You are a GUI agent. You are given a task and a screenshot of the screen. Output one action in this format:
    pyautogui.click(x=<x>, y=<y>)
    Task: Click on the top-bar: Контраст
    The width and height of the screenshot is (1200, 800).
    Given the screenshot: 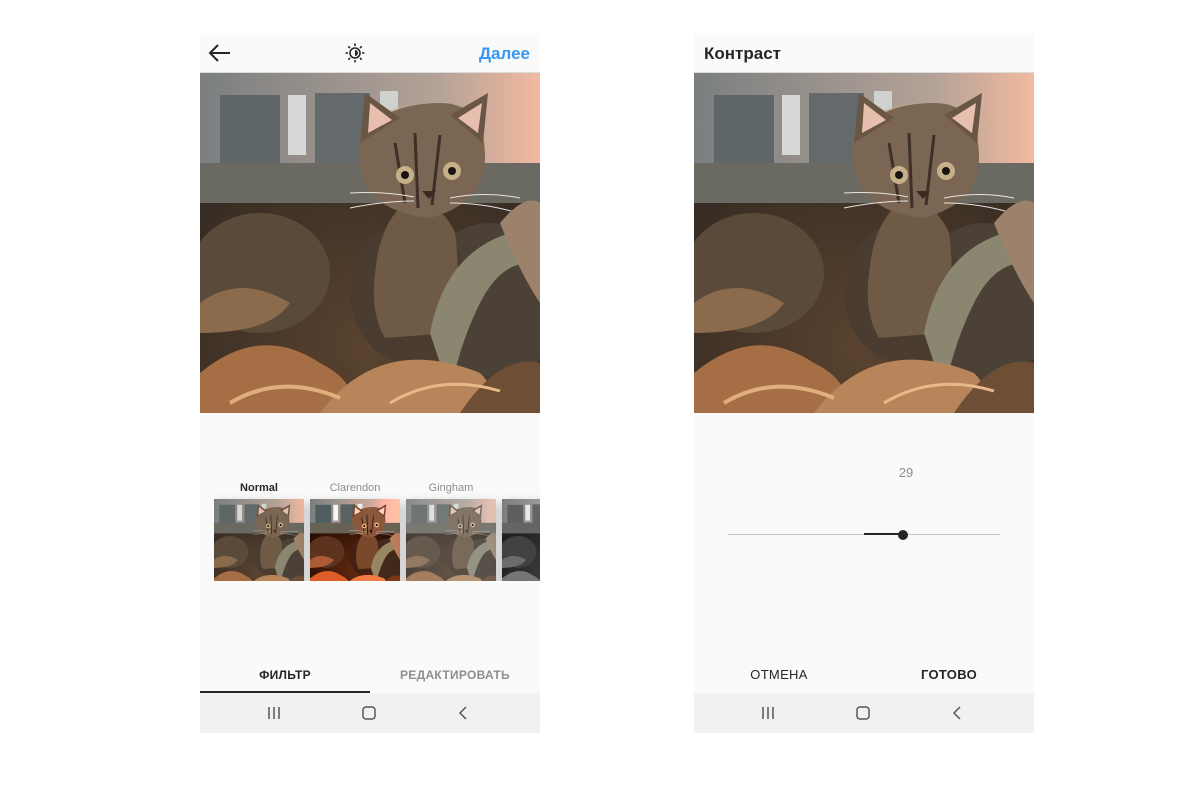 What is the action you would take?
    pyautogui.click(x=864, y=53)
    